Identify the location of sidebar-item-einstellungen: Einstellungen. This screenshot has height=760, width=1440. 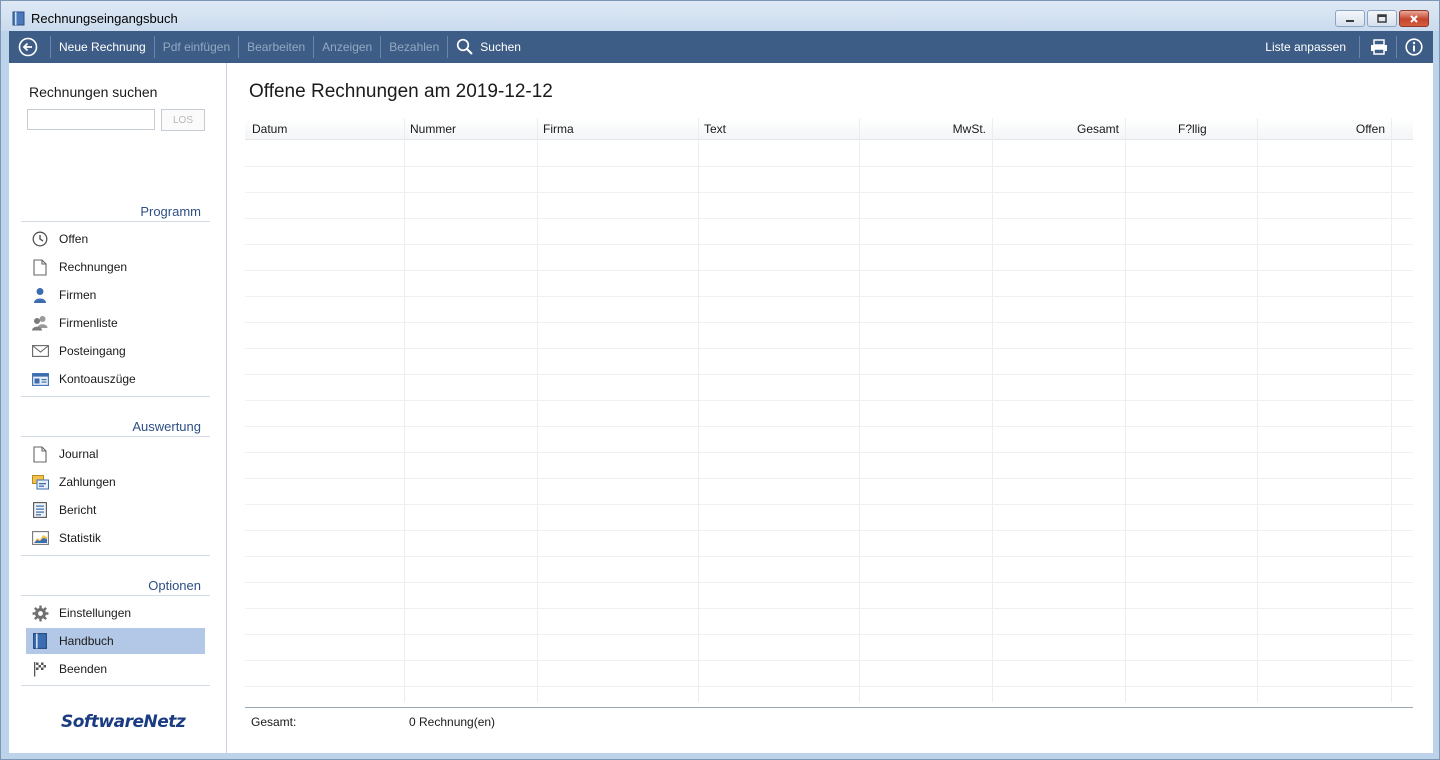
(115, 613).